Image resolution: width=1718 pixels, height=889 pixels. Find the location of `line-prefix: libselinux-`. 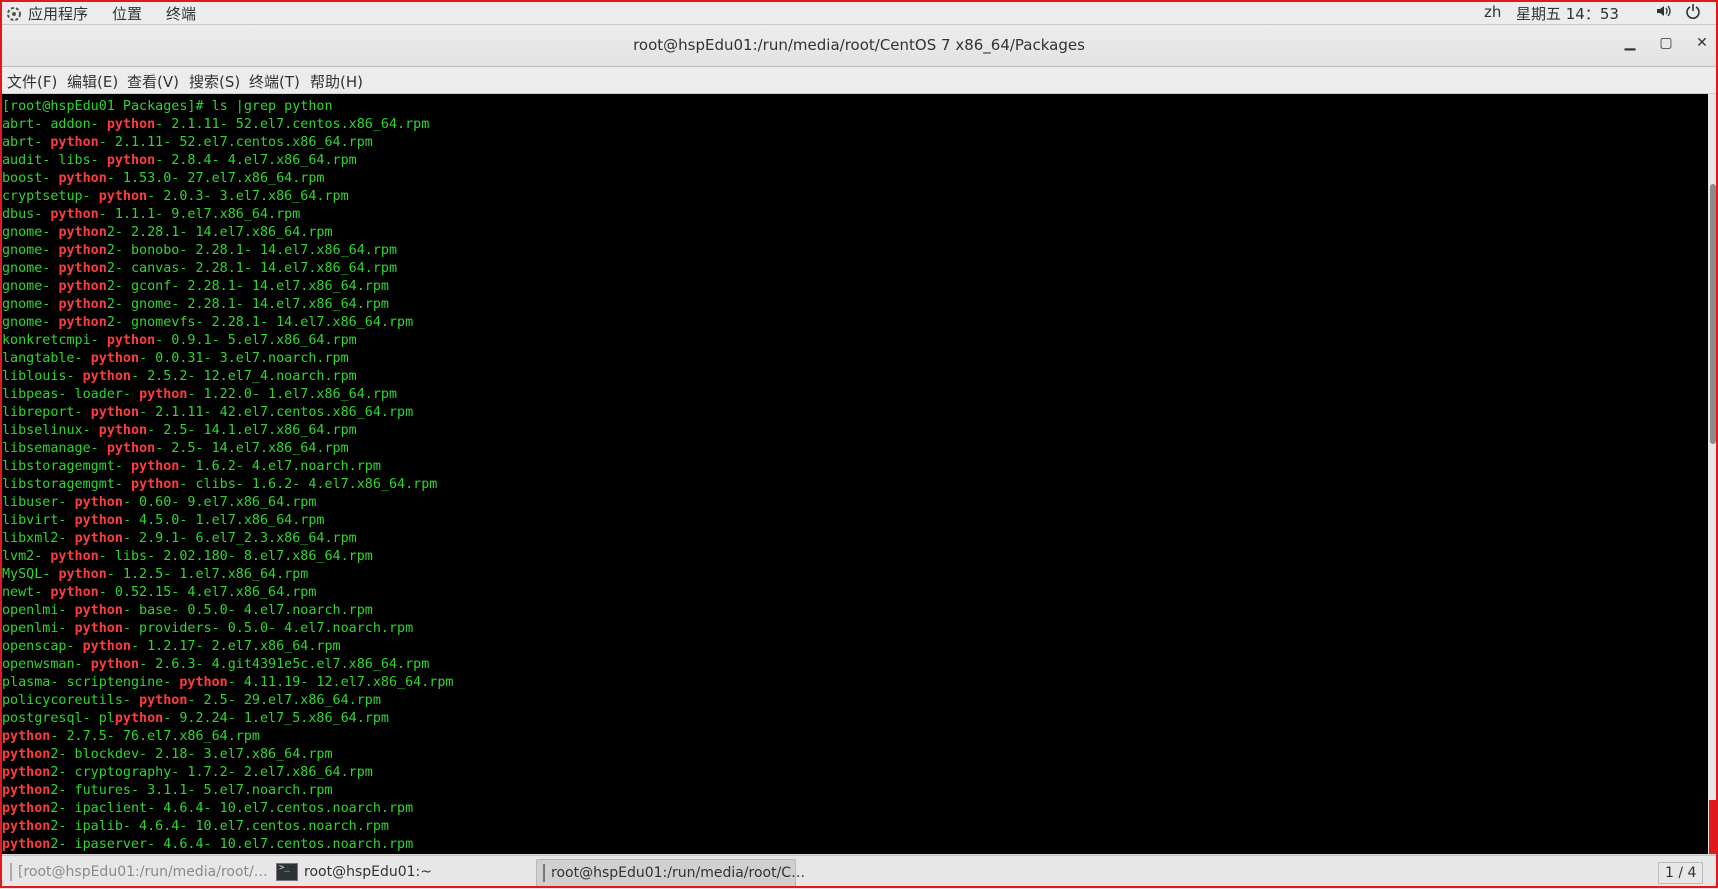

line-prefix: libselinux- is located at coordinates (50, 430).